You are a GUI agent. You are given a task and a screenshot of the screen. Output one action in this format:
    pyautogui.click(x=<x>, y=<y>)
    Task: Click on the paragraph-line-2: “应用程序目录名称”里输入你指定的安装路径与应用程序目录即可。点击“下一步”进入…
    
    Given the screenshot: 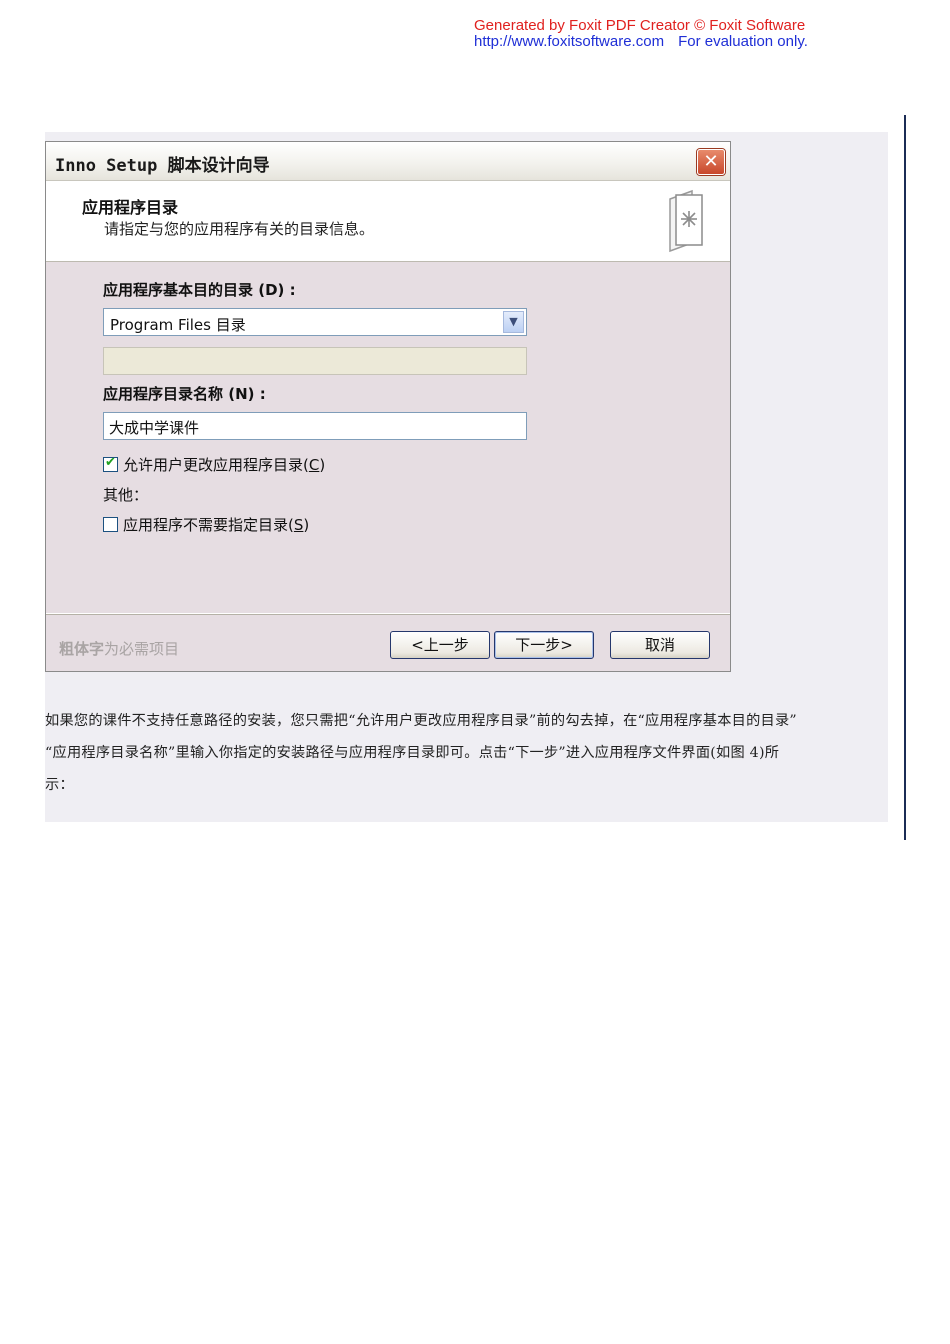 What is the action you would take?
    pyautogui.click(x=412, y=753)
    